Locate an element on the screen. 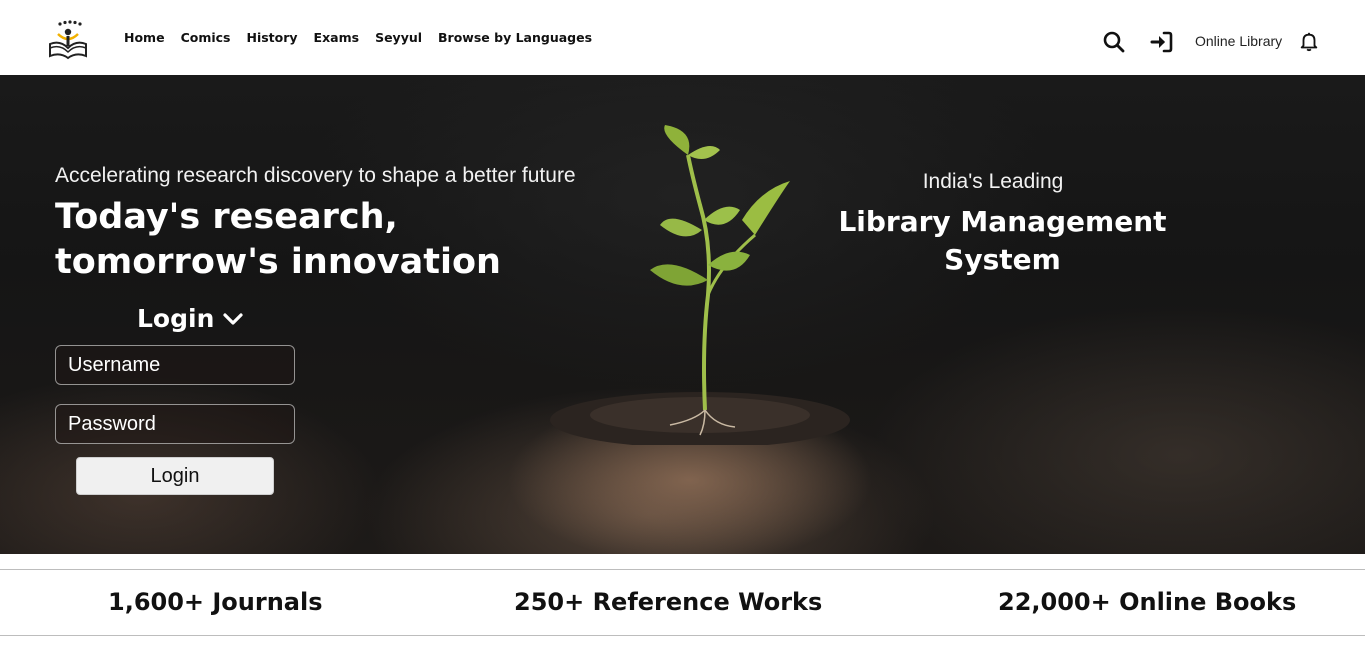 This screenshot has width=1365, height=649. username-input is located at coordinates (175, 365).